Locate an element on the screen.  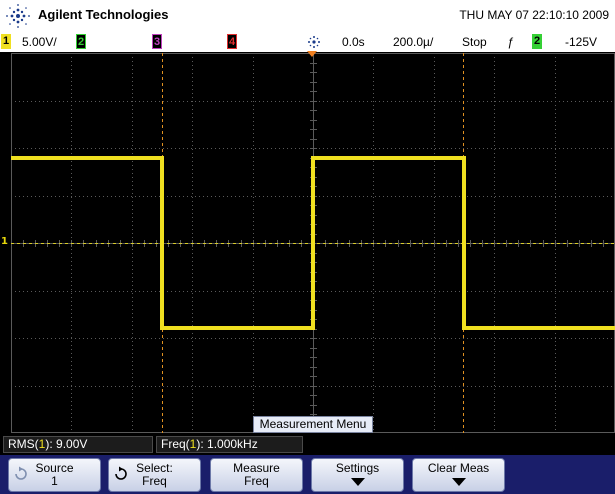
channel-3-indicator: 3 is located at coordinates (157, 41).